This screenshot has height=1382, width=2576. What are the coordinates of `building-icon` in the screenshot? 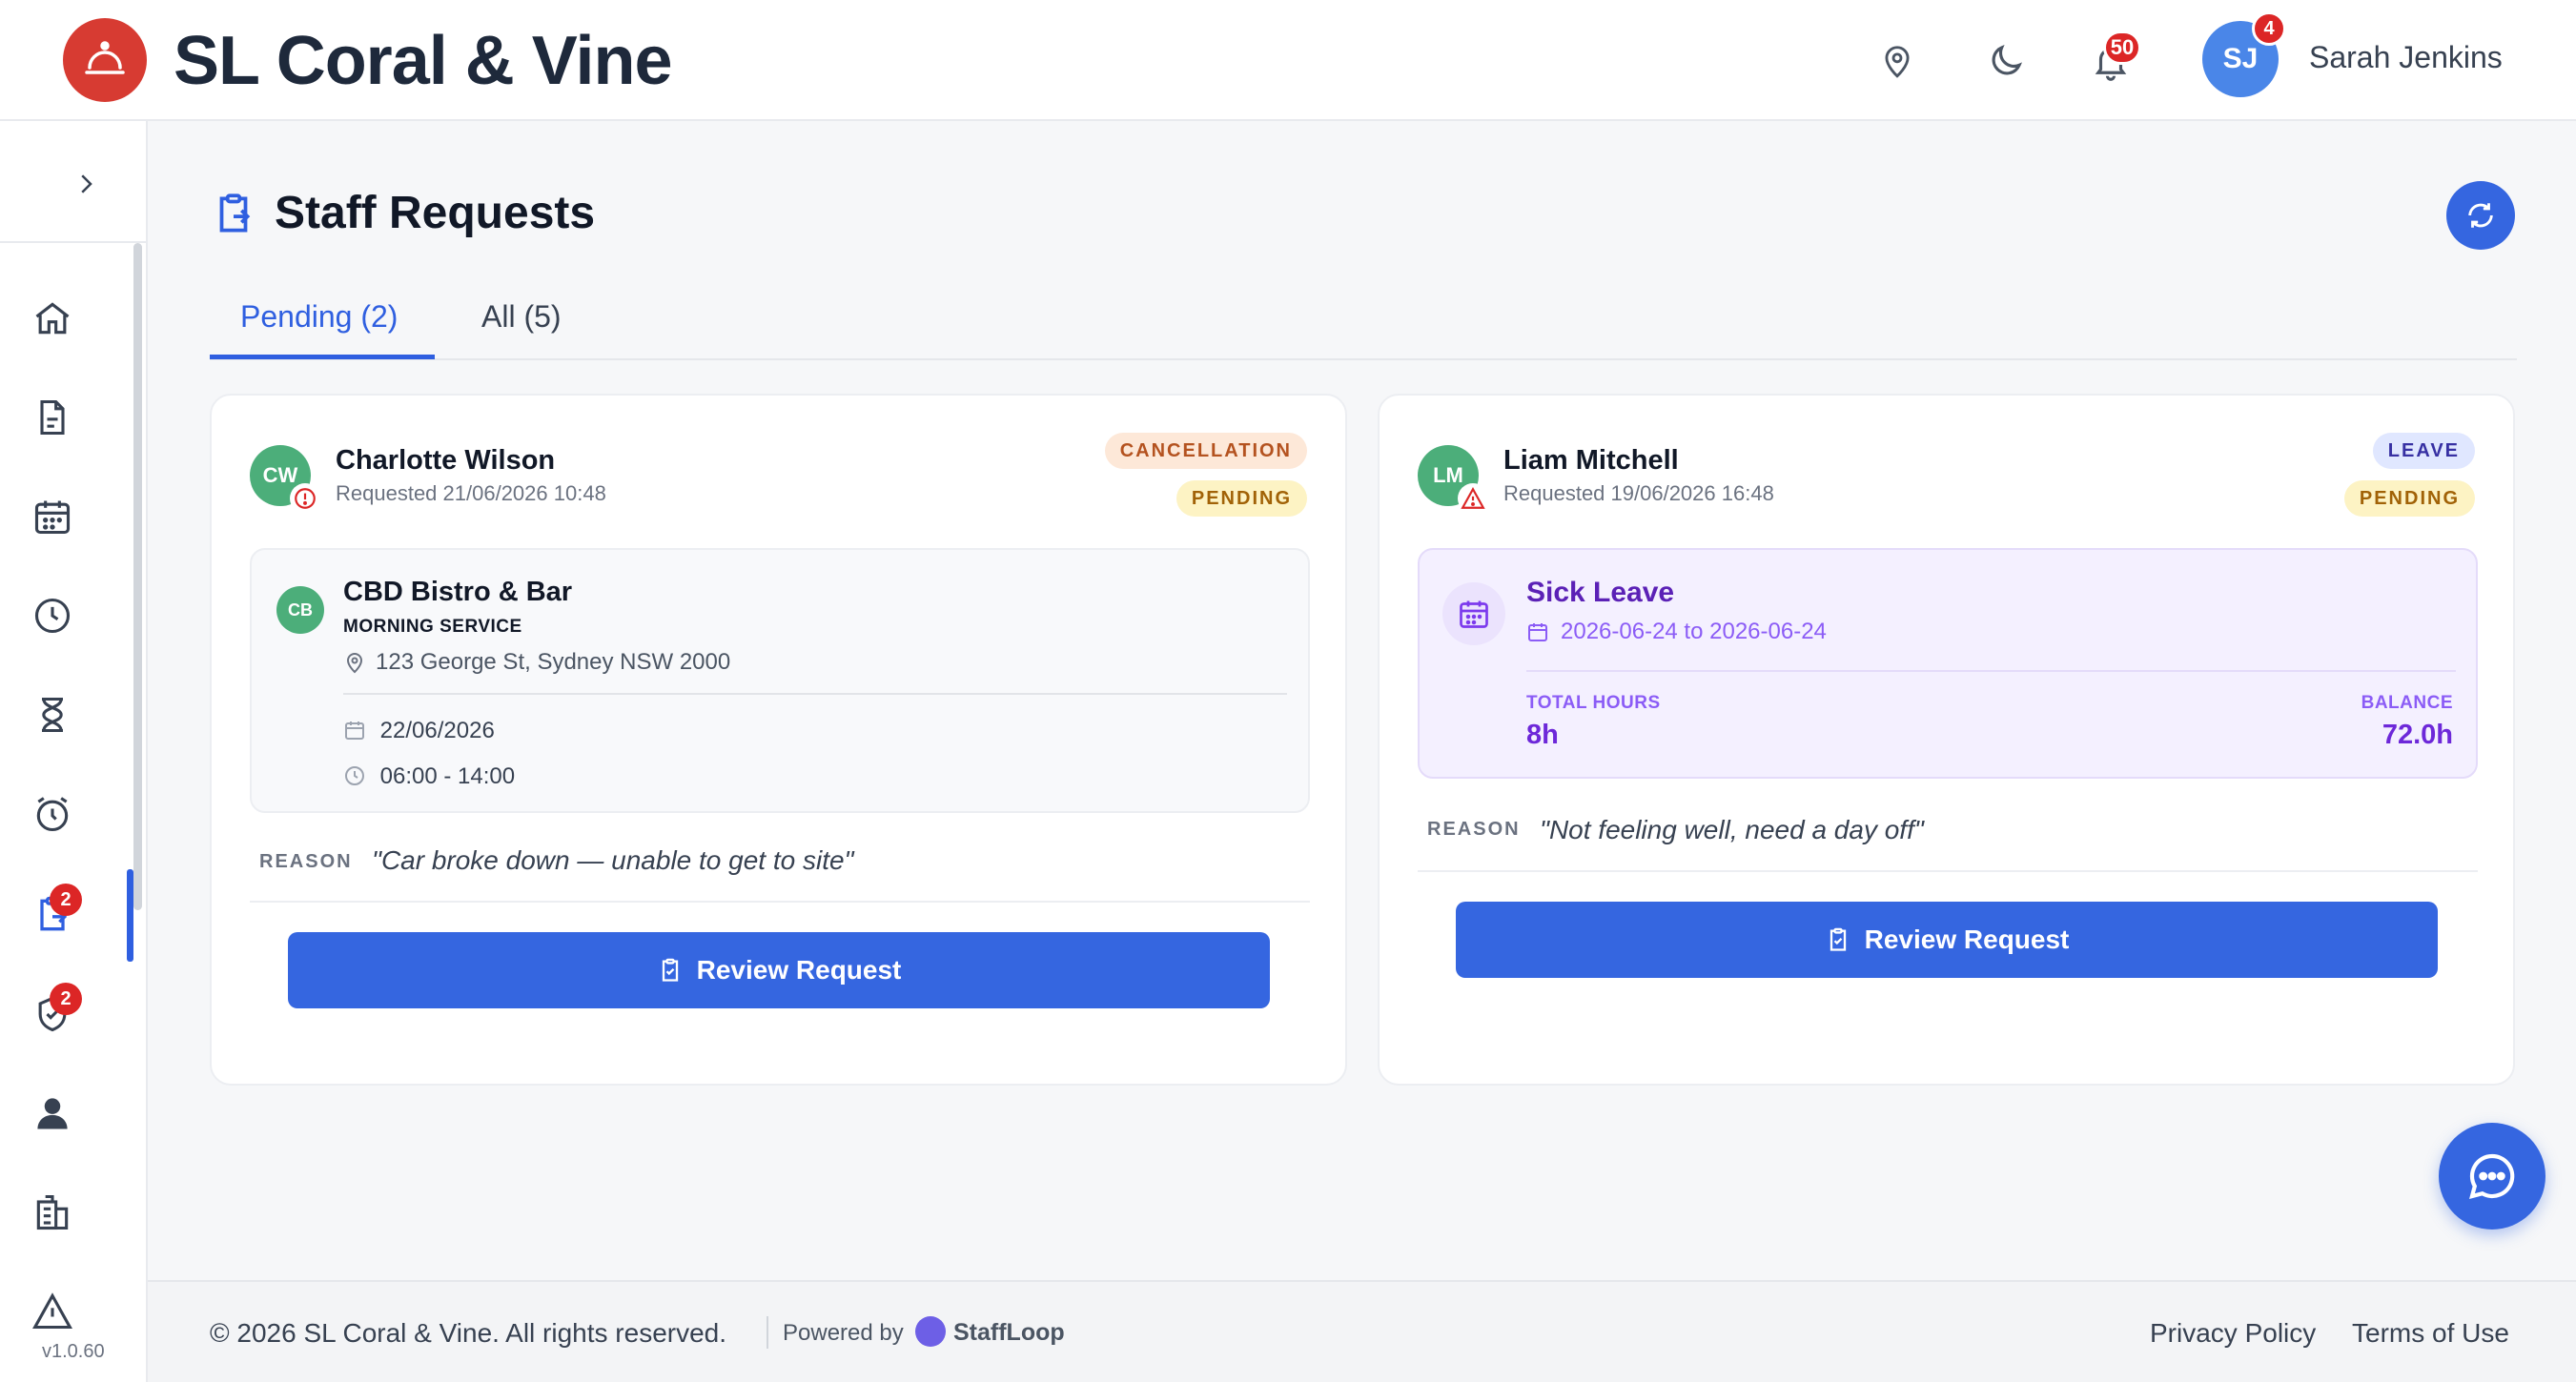 It's located at (52, 1212).